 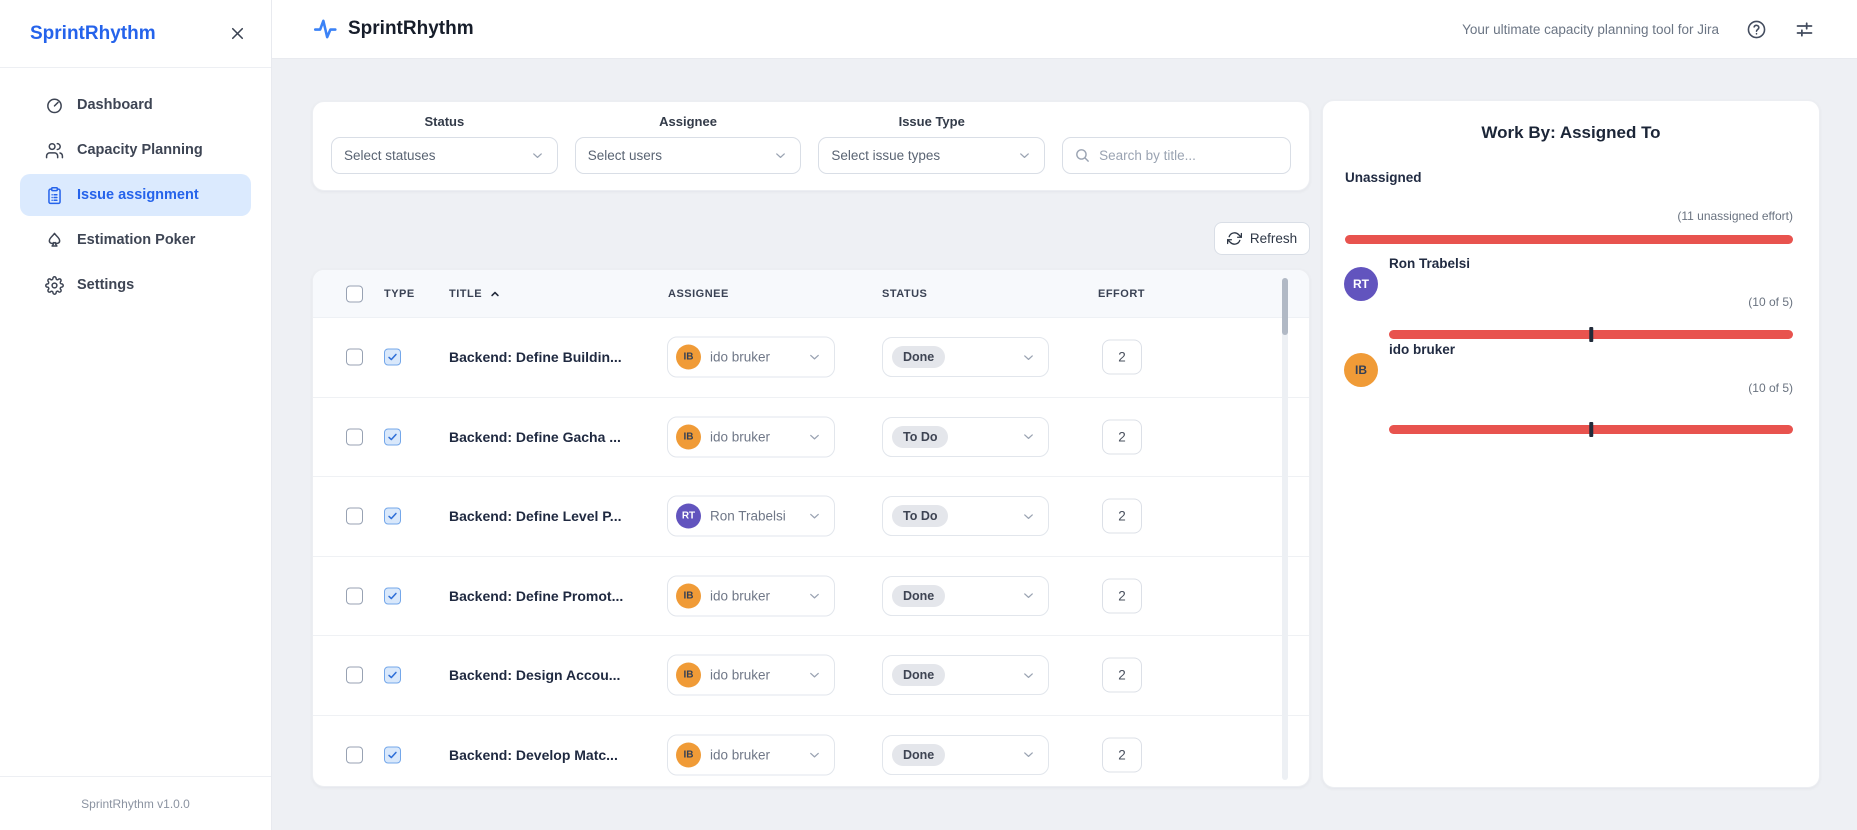 I want to click on sort-ascending-icon, so click(x=495, y=294).